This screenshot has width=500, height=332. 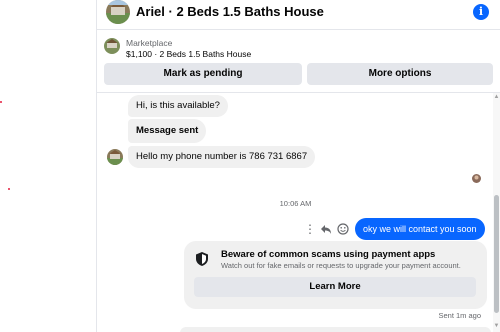 What do you see at coordinates (496, 254) in the screenshot?
I see `scrollbar-thumb` at bounding box center [496, 254].